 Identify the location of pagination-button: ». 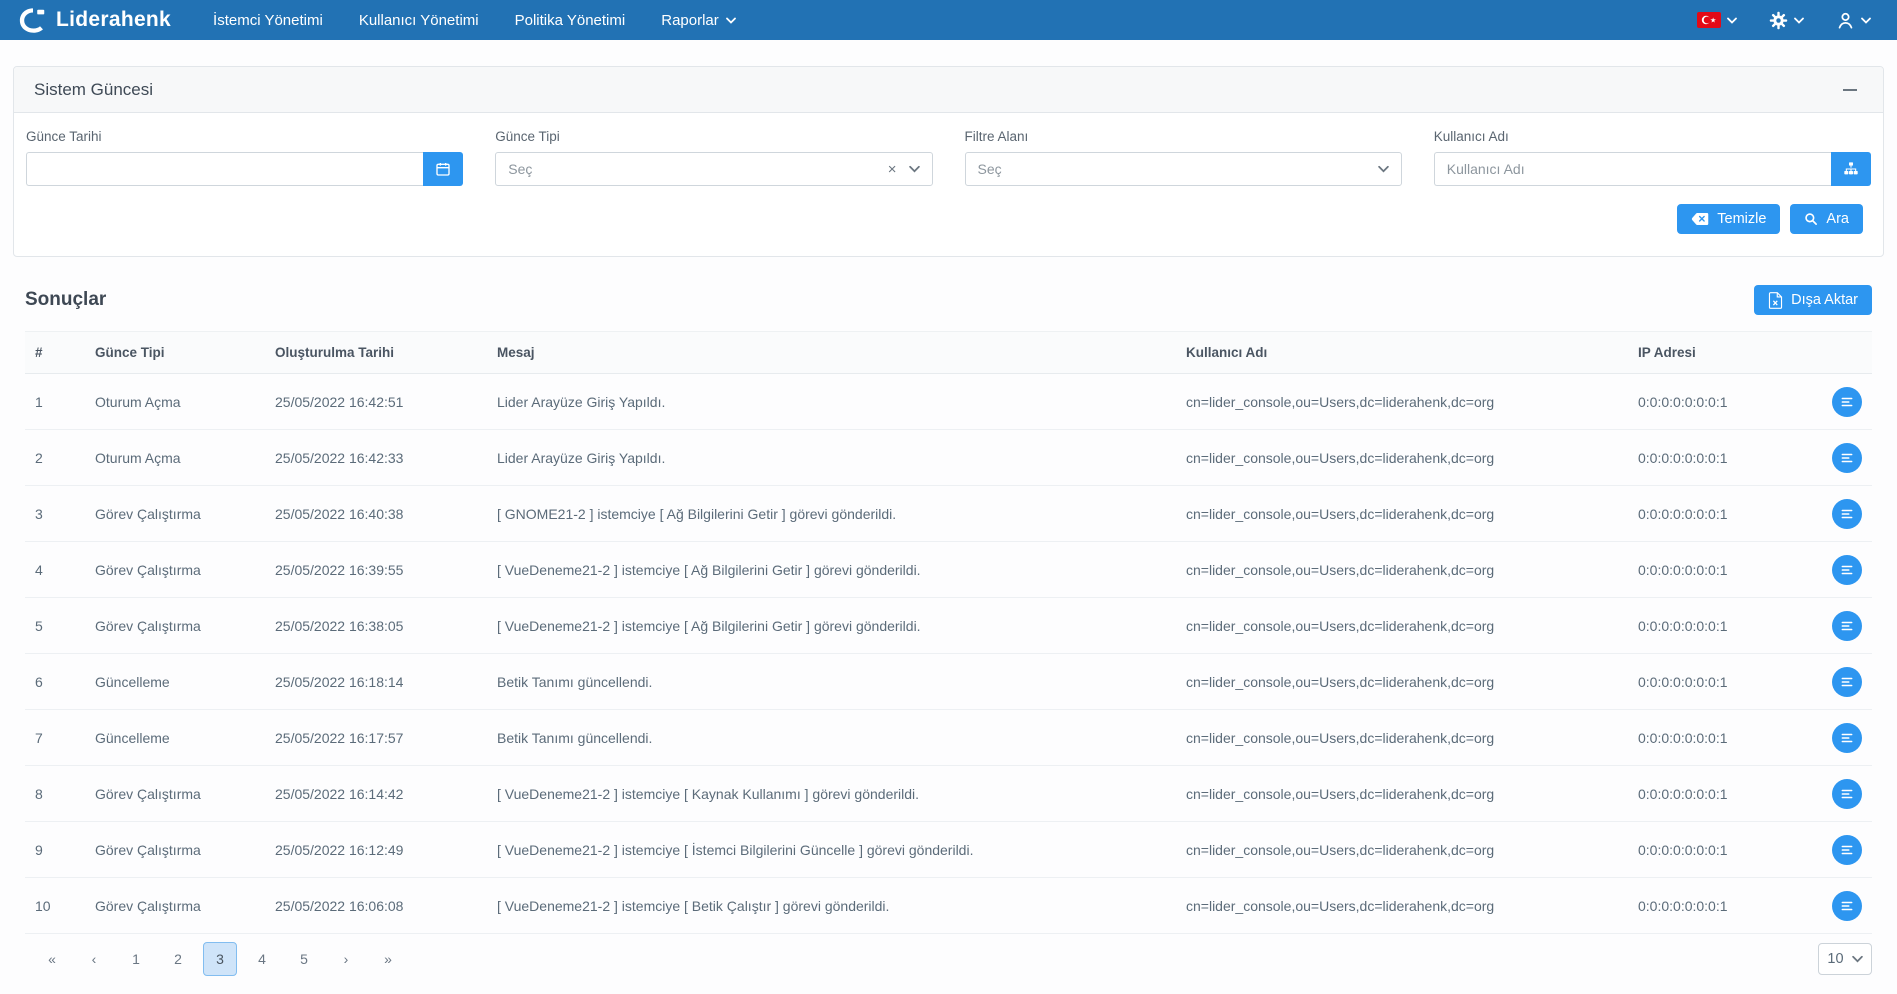
(388, 959).